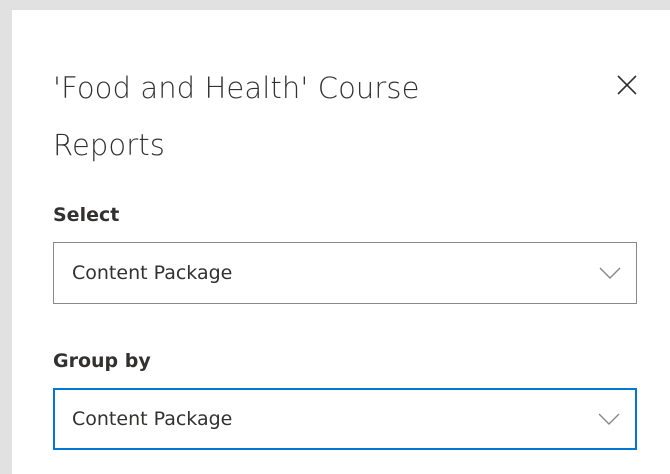 Image resolution: width=670 pixels, height=474 pixels. What do you see at coordinates (345, 273) in the screenshot?
I see `select-dropdown: Content Package` at bounding box center [345, 273].